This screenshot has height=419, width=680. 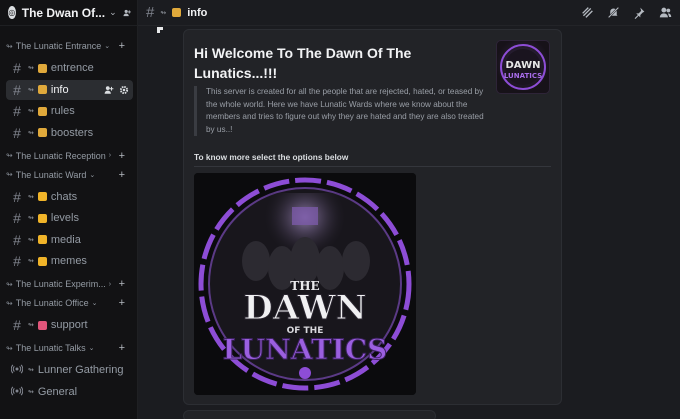 I want to click on category-header: ↬ The Lunatic Office ⌄ +, so click(x=69, y=303).